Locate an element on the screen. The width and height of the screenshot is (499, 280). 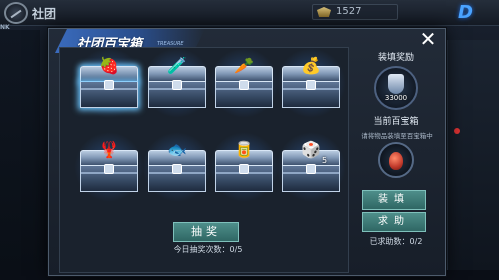
fill-item-slot is located at coordinates (396, 160).